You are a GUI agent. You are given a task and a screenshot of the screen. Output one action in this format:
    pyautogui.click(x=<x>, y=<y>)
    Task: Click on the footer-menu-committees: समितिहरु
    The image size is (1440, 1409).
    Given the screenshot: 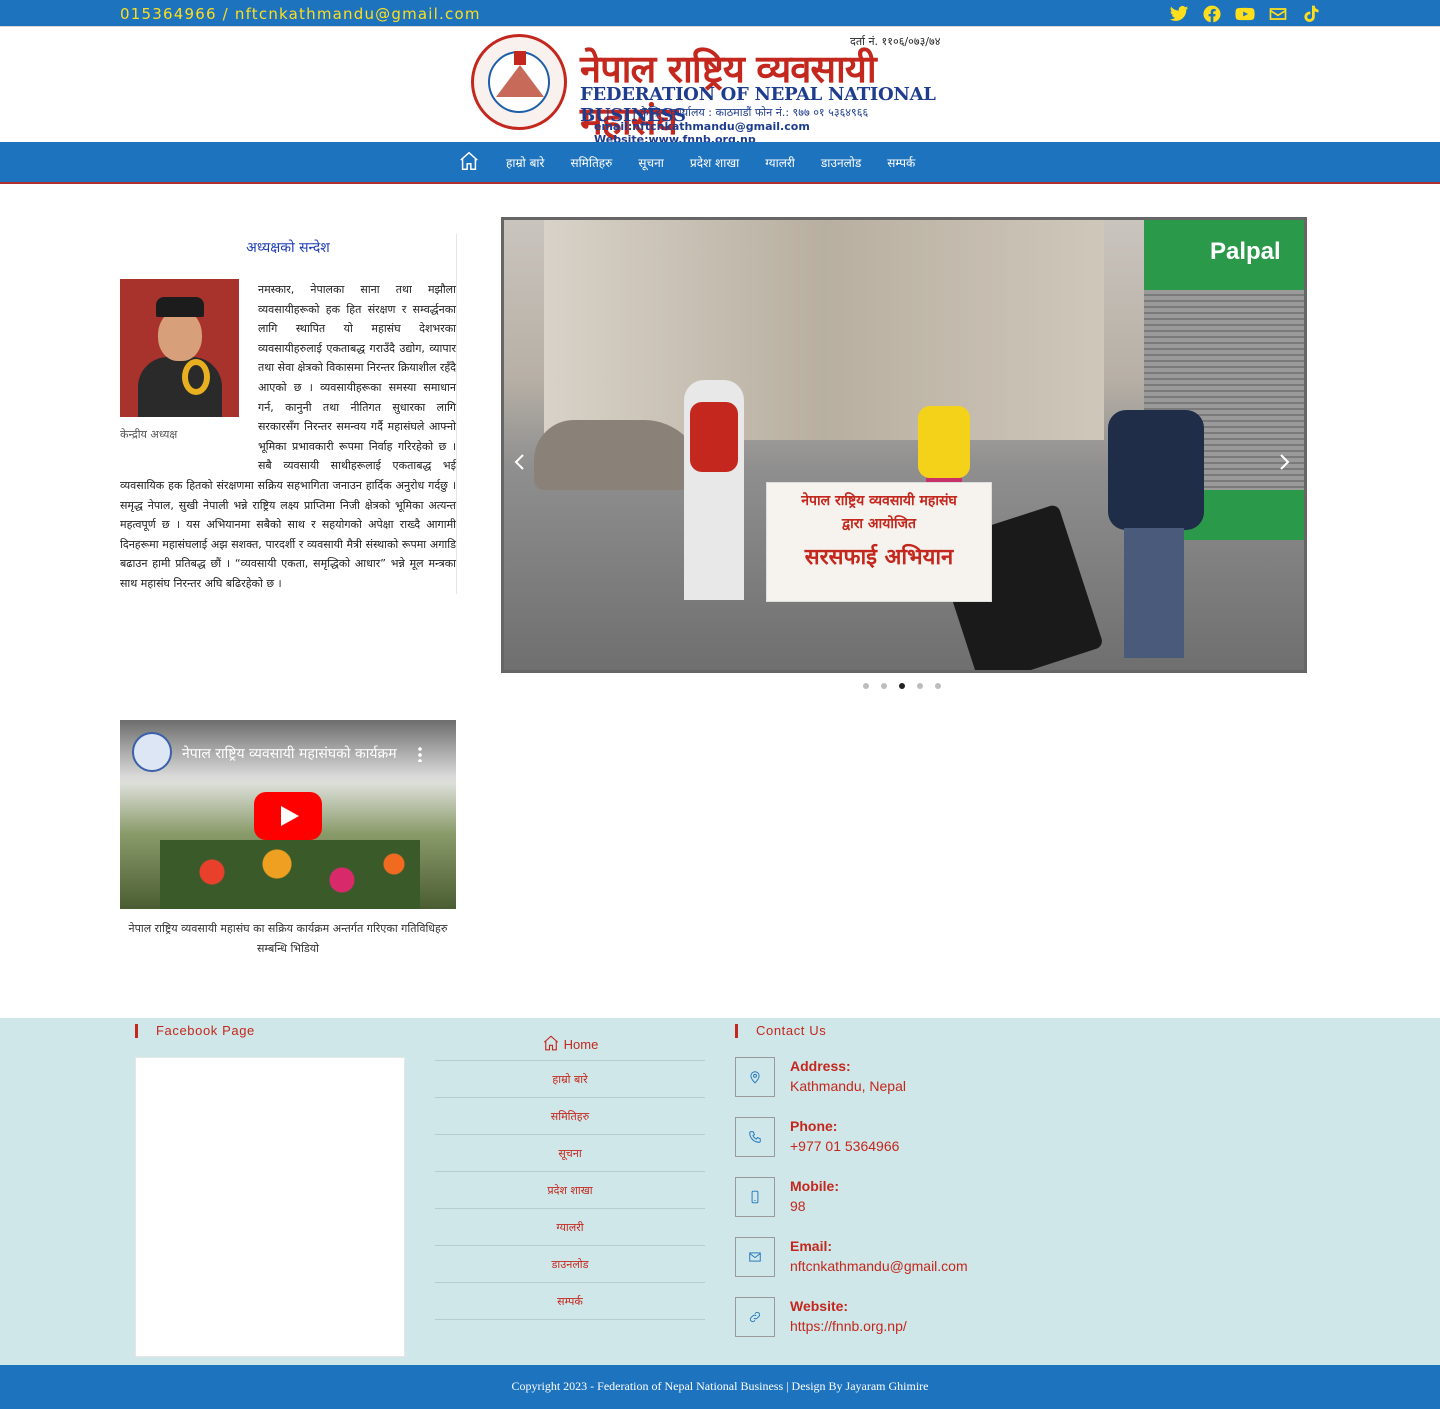 What is the action you would take?
    pyautogui.click(x=570, y=1116)
    